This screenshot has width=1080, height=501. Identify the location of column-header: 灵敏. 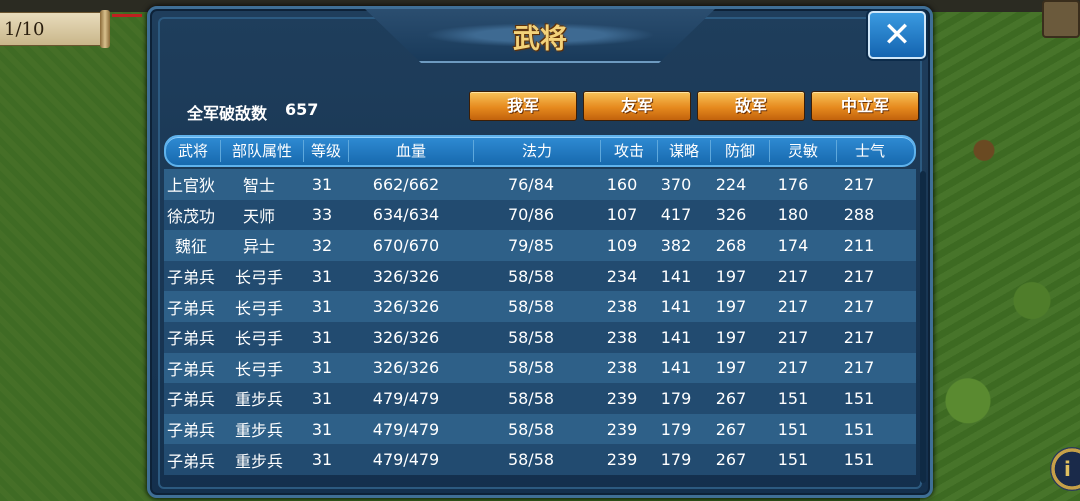
(803, 151).